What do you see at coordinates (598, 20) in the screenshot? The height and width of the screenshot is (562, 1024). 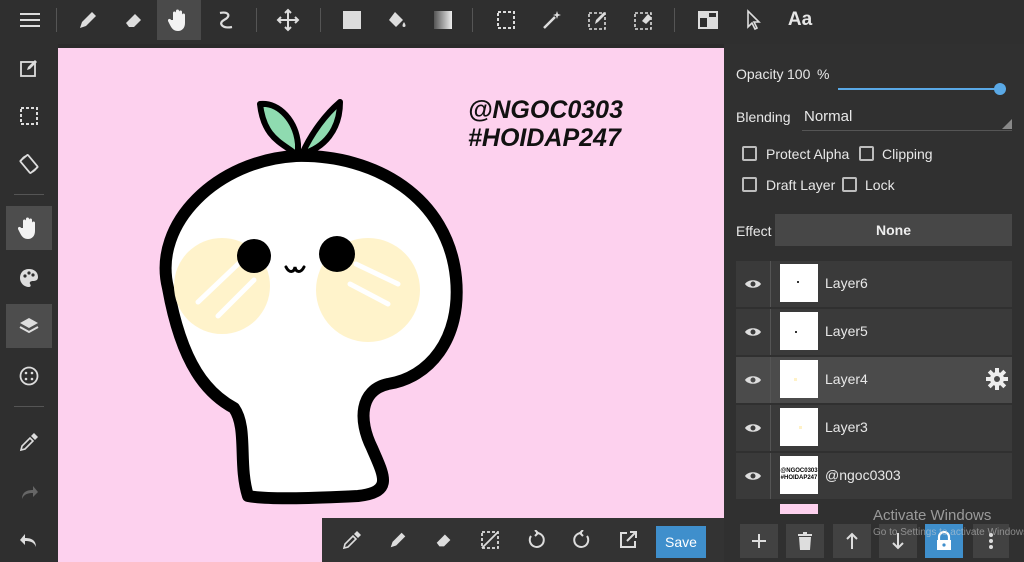 I see `select-pen-icon` at bounding box center [598, 20].